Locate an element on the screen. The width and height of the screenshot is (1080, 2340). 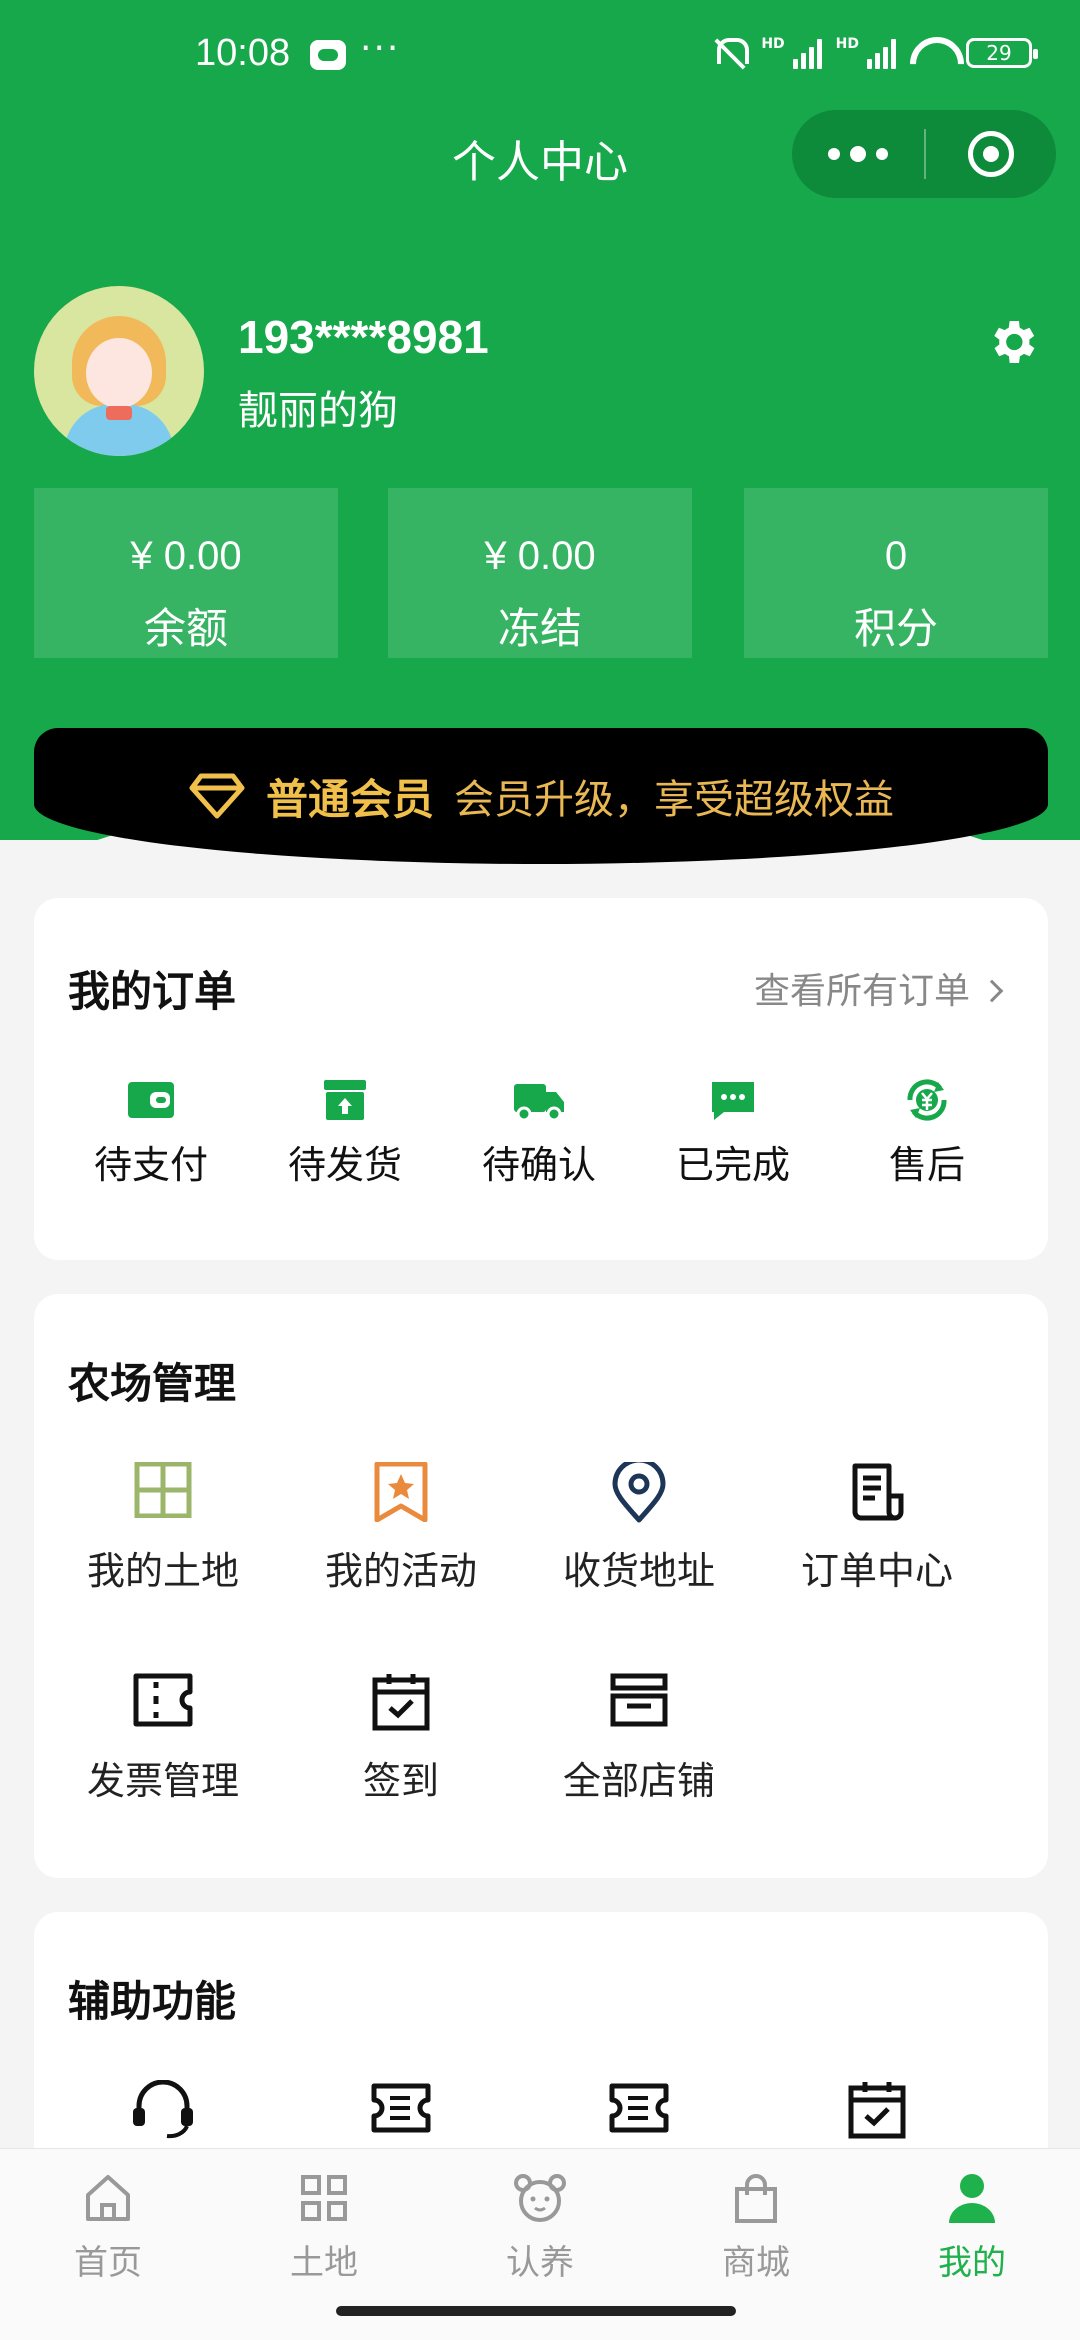
headset-icon is located at coordinates (163, 2109).